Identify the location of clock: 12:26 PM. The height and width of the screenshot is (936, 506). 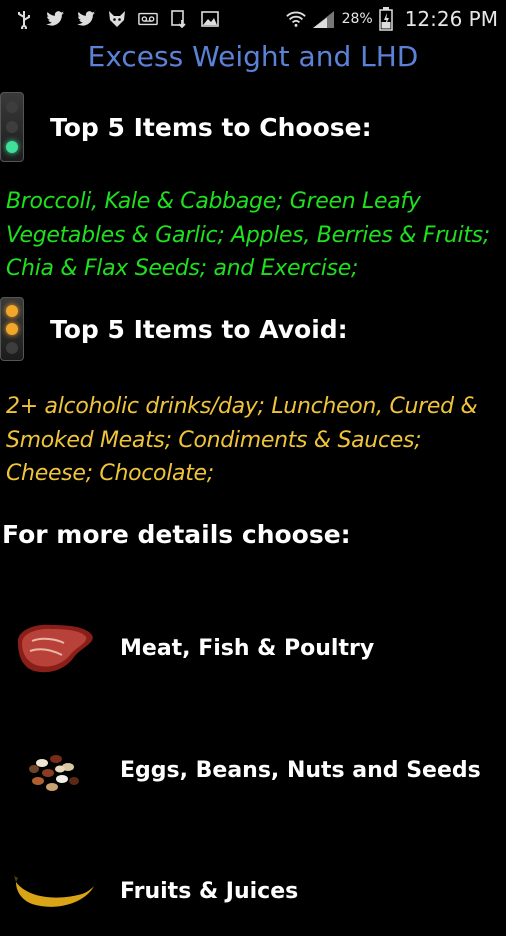
(451, 19).